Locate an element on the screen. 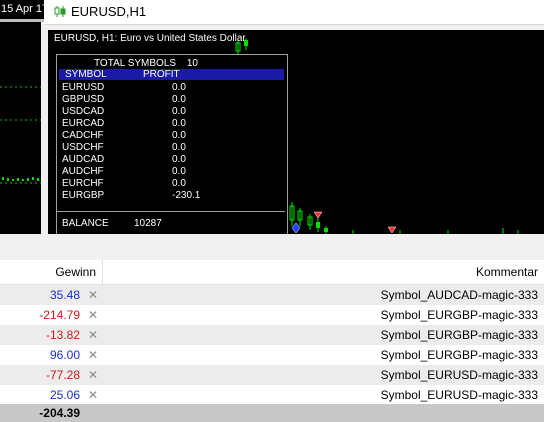  chart-symbol-header: EURUSD, H1: Euro vs United States Dollar is located at coordinates (150, 38).